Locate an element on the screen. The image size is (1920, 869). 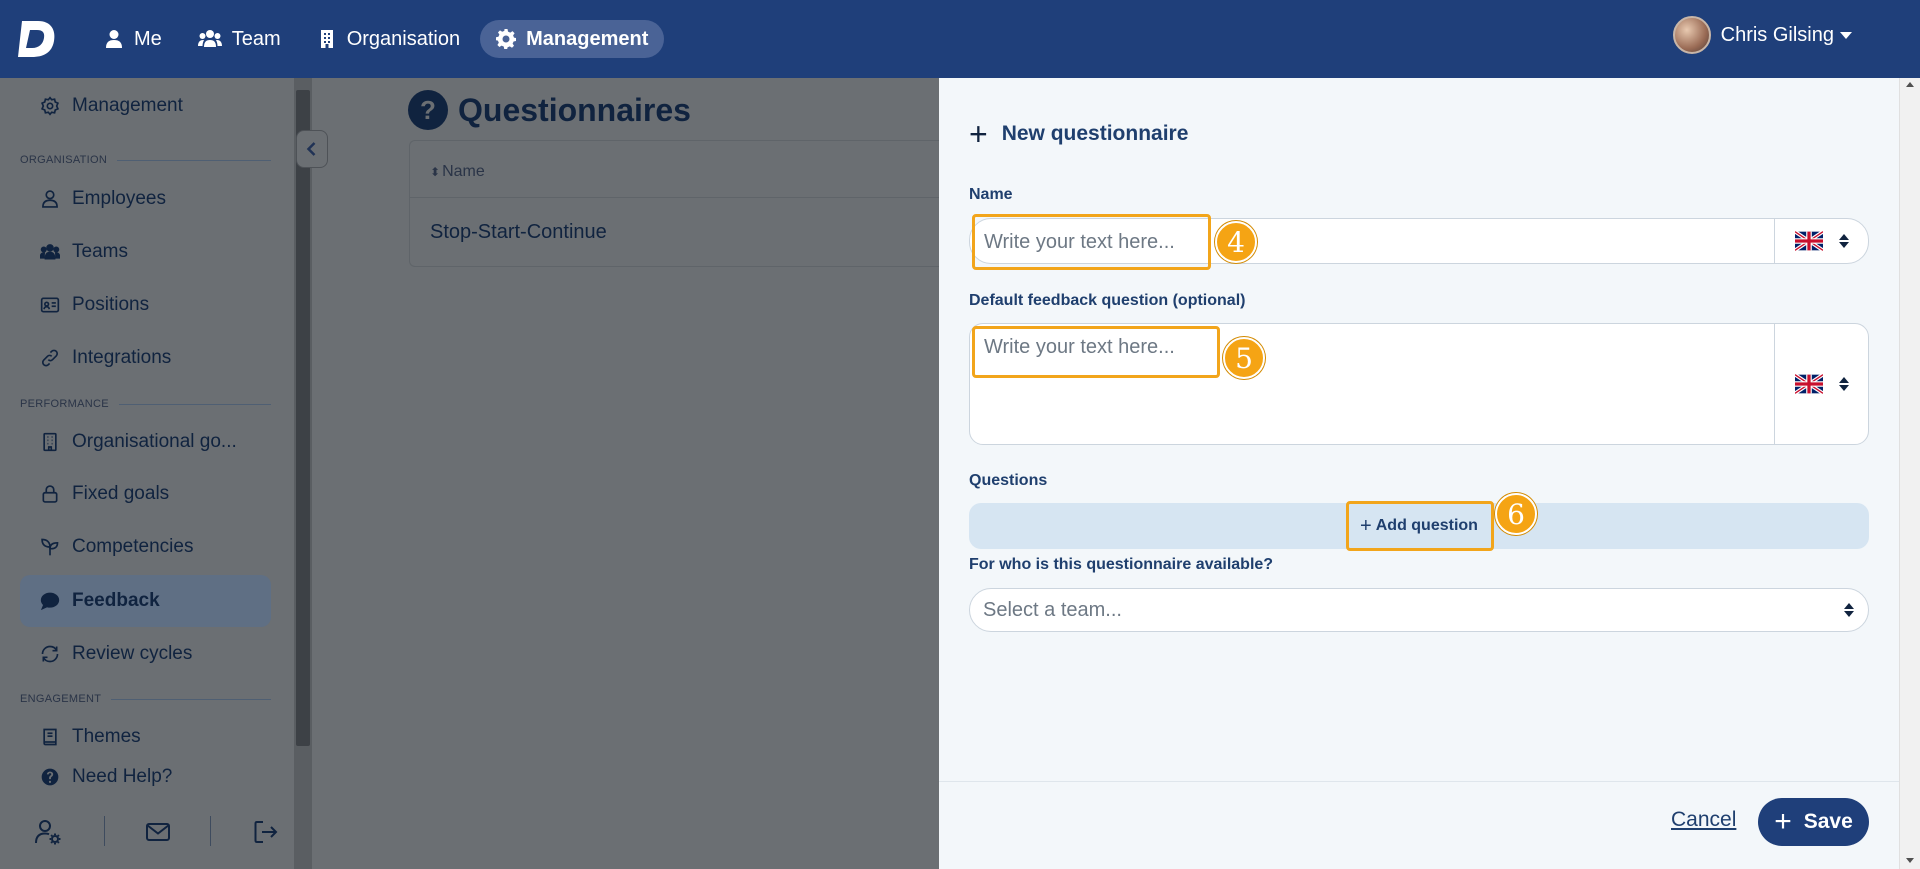
name-input is located at coordinates (1372, 242).